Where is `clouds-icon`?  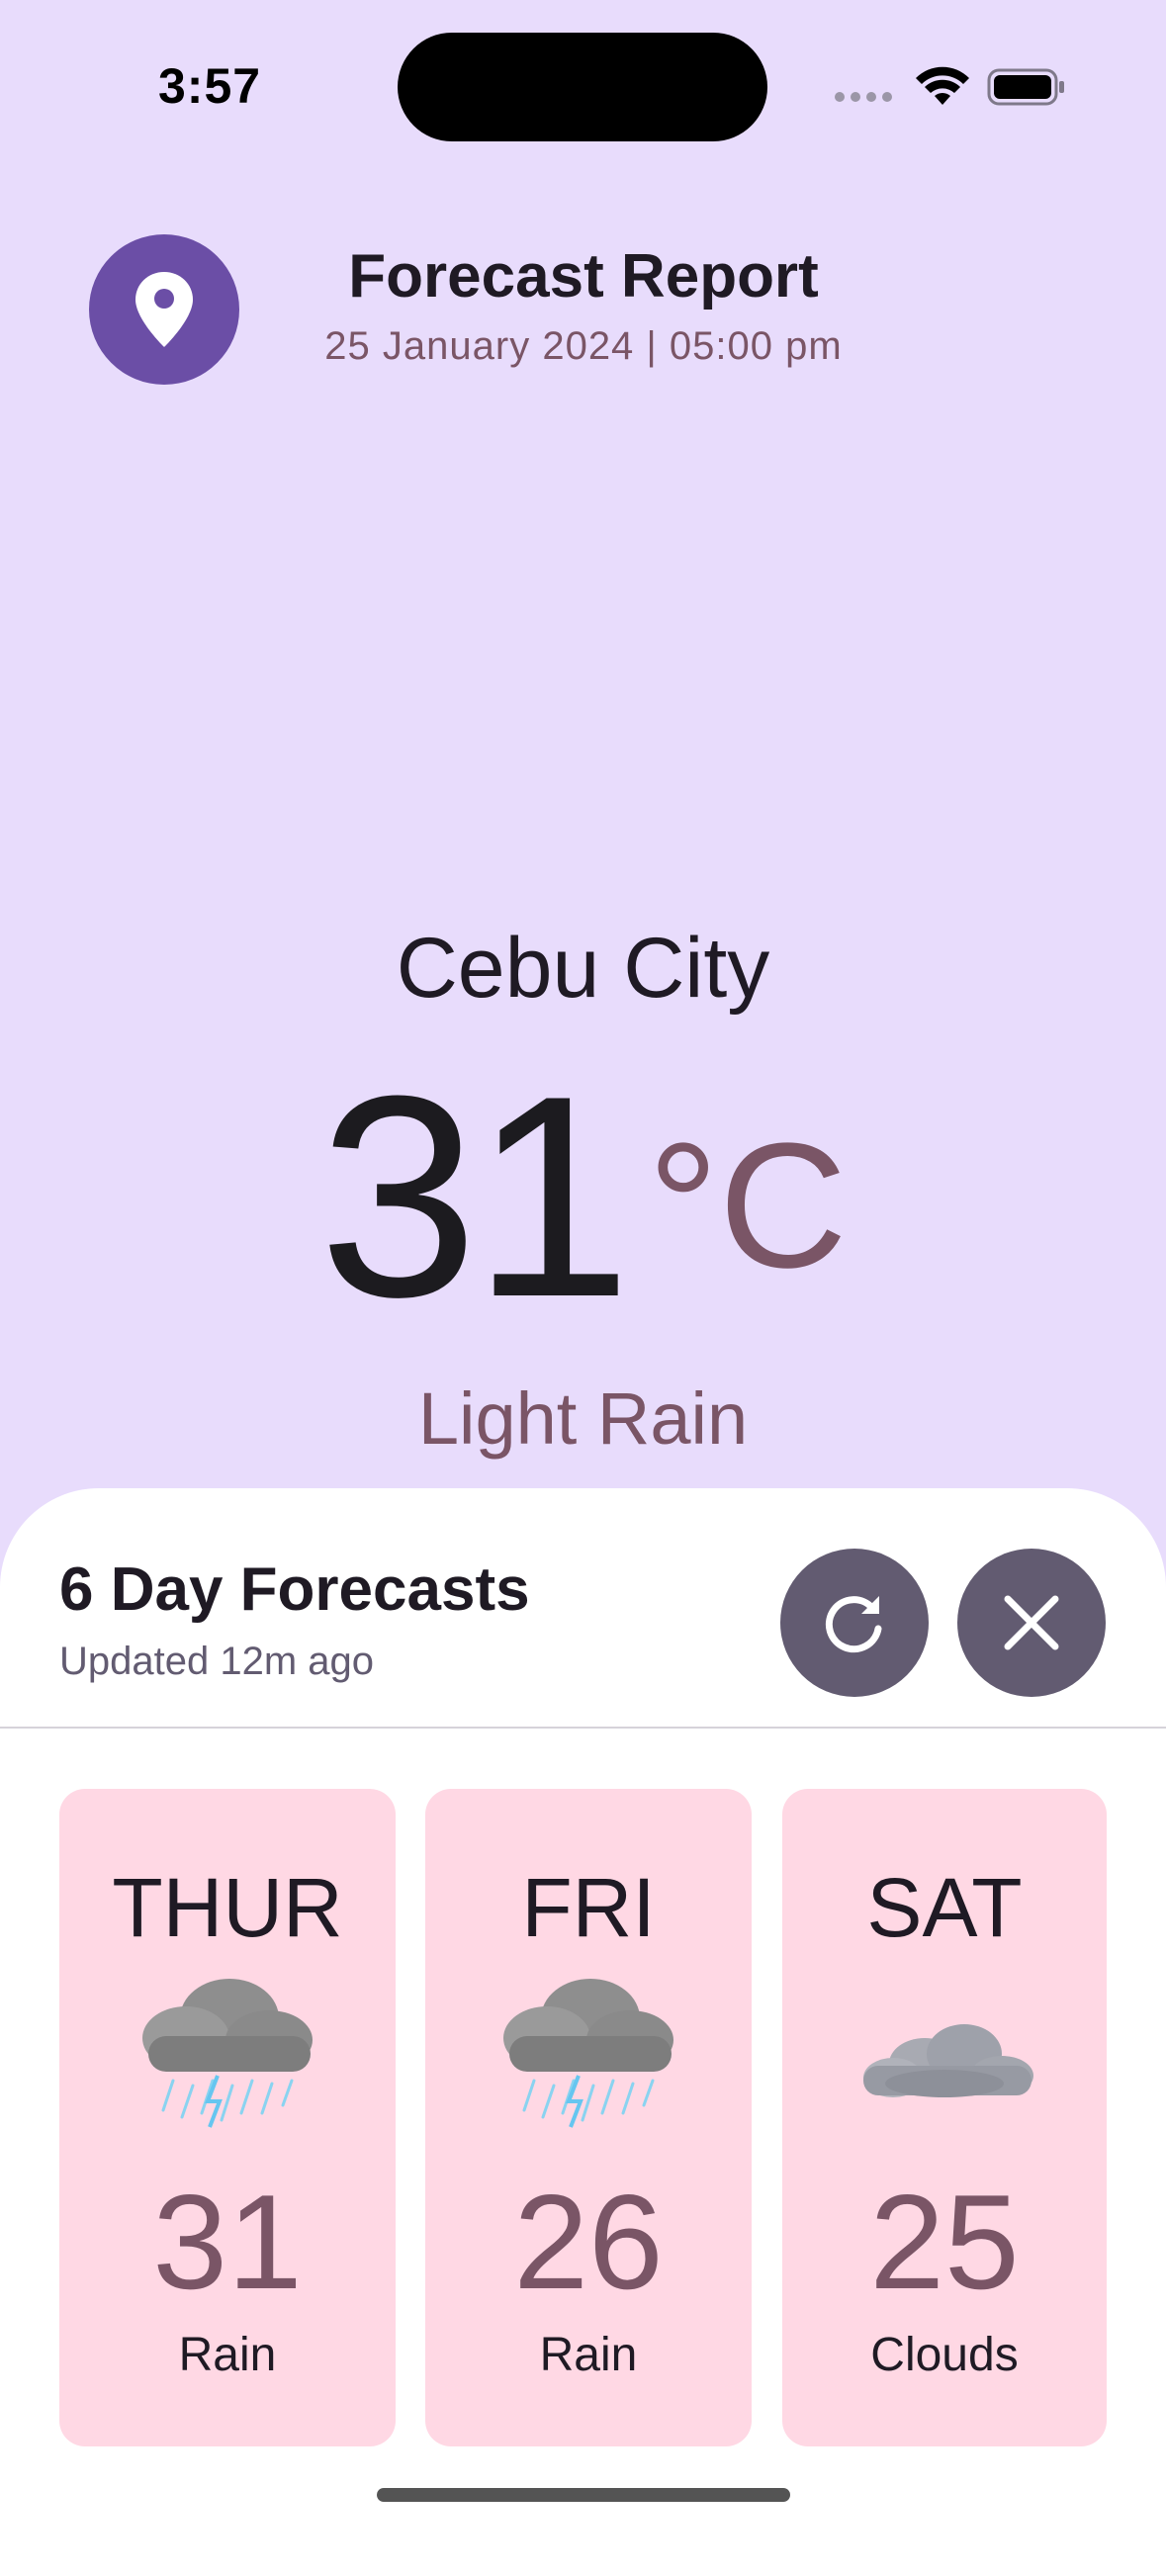
clouds-icon is located at coordinates (948, 2060).